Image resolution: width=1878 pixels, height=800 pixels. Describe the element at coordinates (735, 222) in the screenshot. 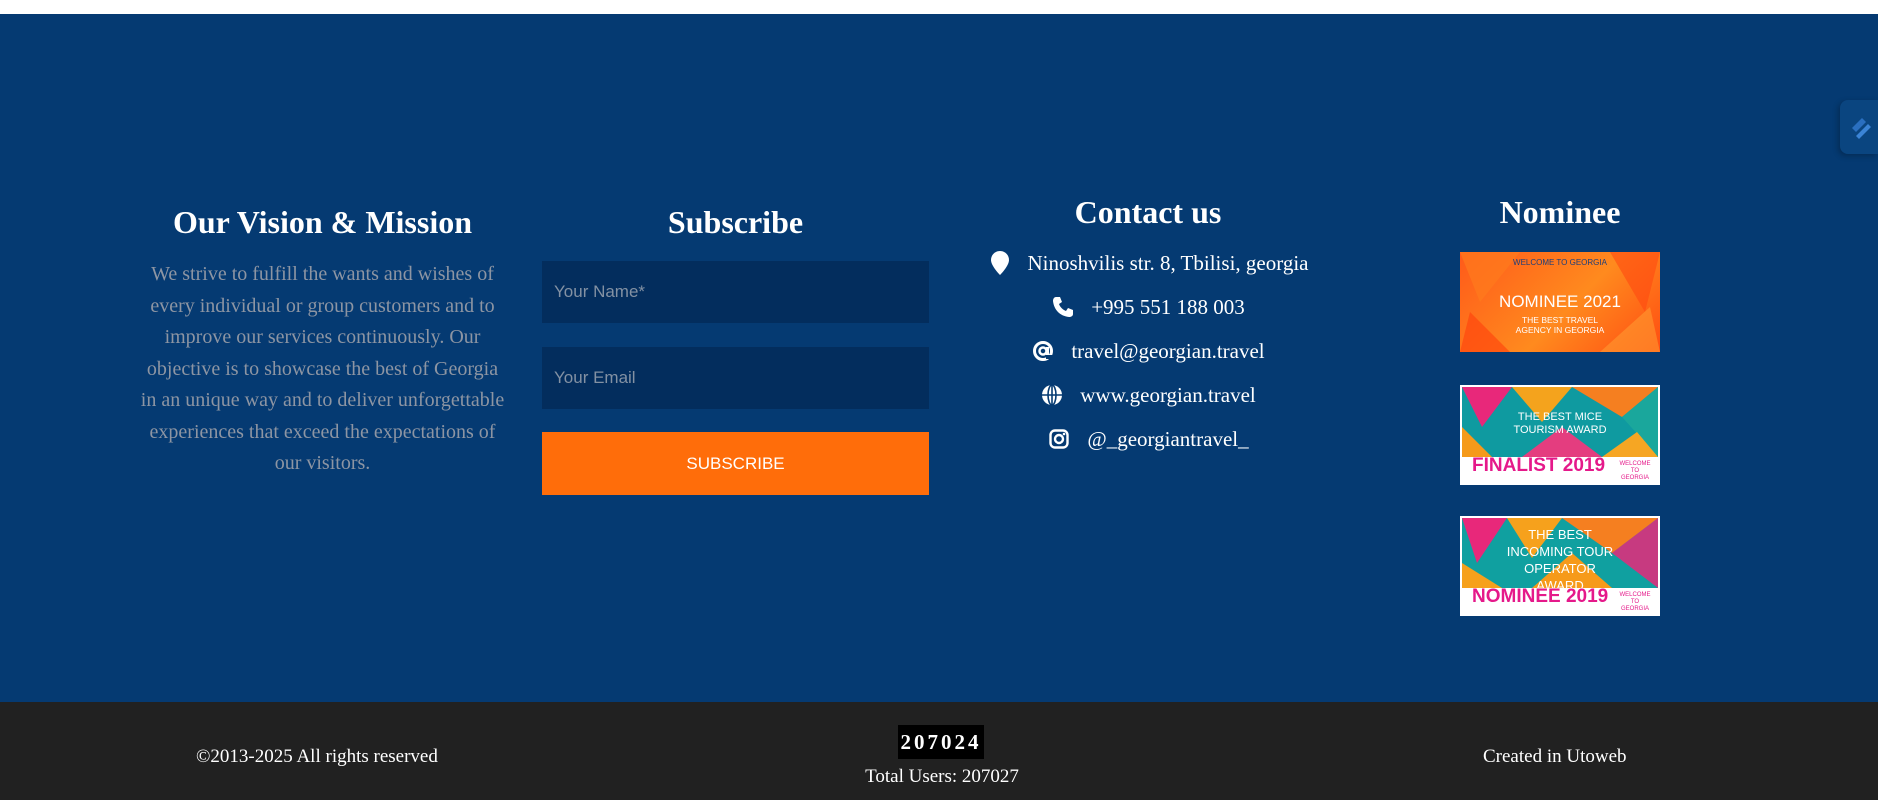

I see `subscribe-title: Subscribe` at that location.